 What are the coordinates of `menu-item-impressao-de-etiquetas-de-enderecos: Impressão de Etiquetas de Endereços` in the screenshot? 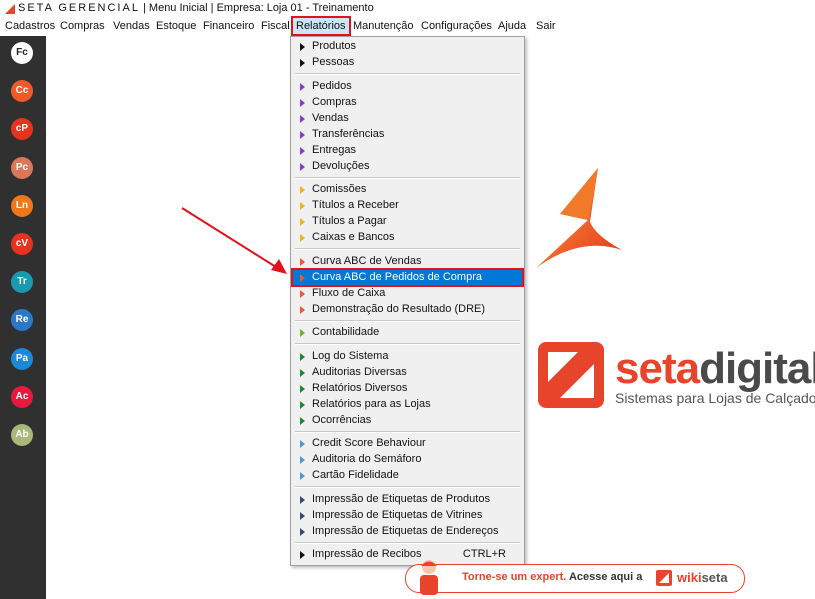 It's located at (407, 531).